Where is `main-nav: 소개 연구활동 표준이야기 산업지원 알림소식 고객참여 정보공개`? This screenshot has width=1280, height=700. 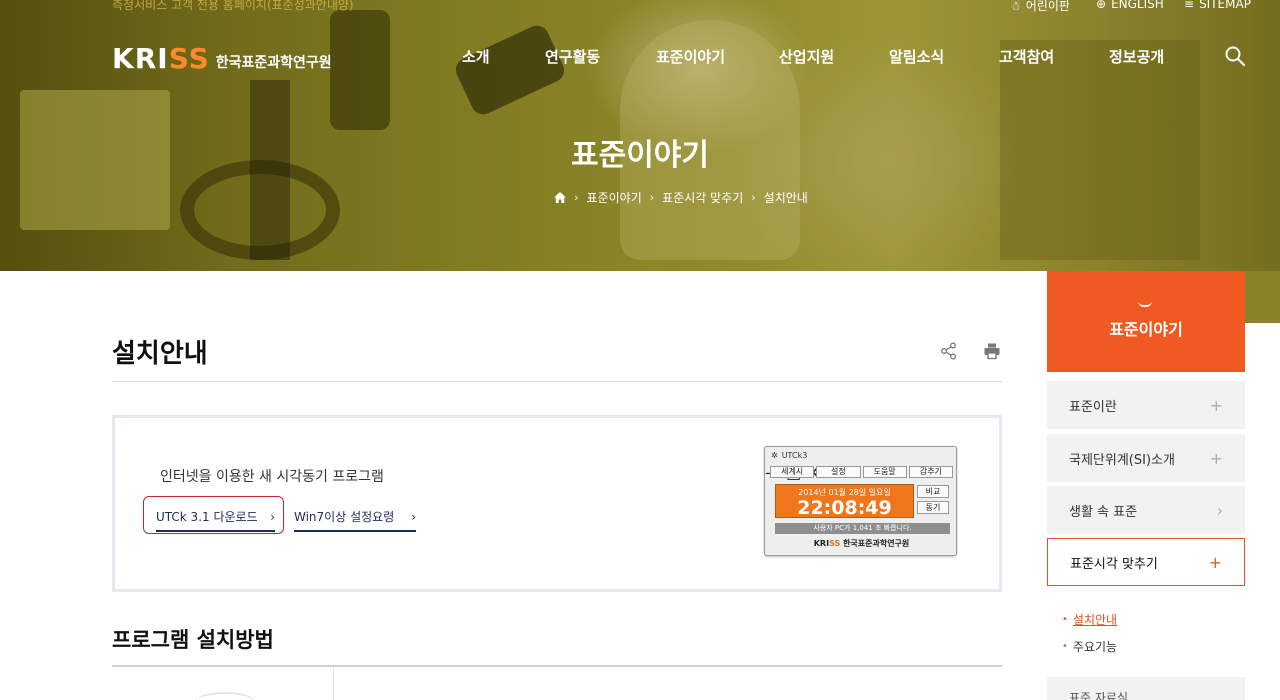 main-nav: 소개 연구활동 표준이야기 산업지원 알림소식 고객참여 정보공개 is located at coordinates (640, 56).